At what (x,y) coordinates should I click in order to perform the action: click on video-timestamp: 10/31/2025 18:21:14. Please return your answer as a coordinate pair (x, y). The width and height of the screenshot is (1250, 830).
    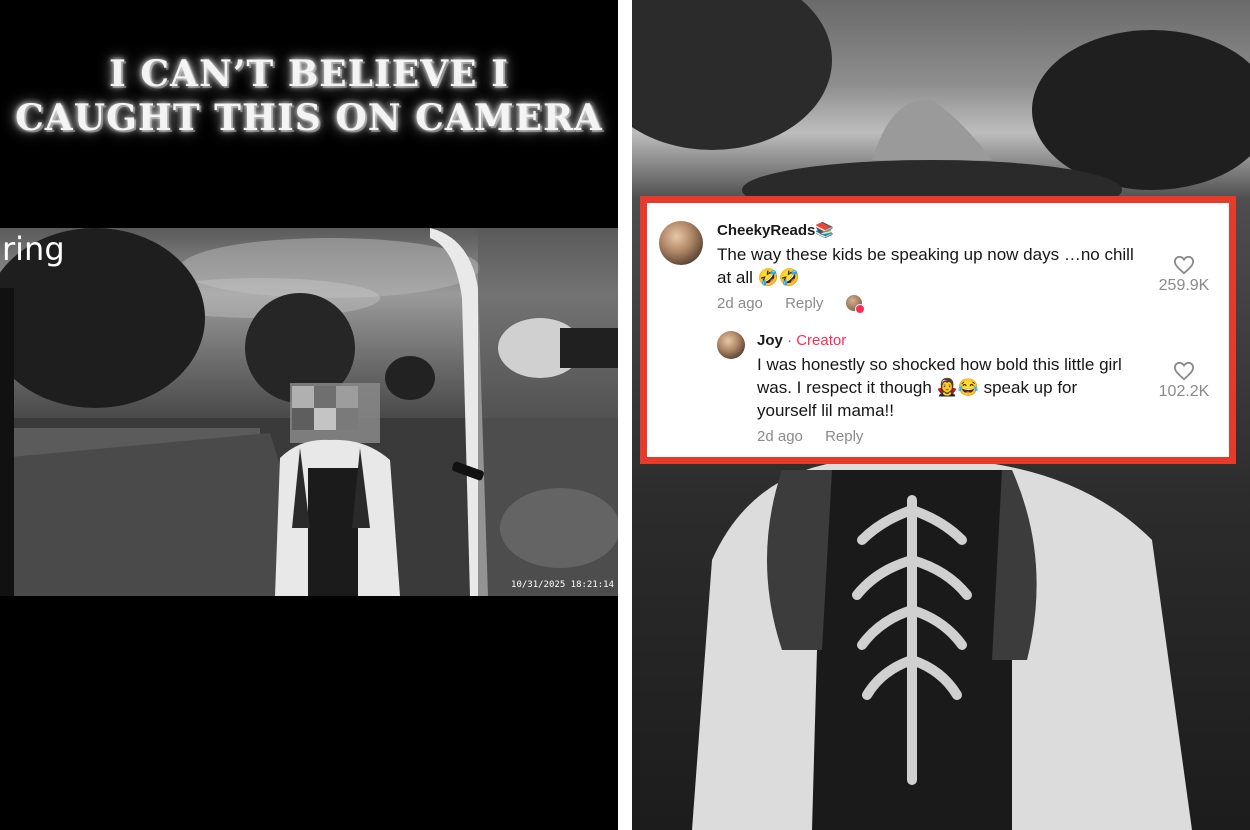
    Looking at the image, I should click on (562, 585).